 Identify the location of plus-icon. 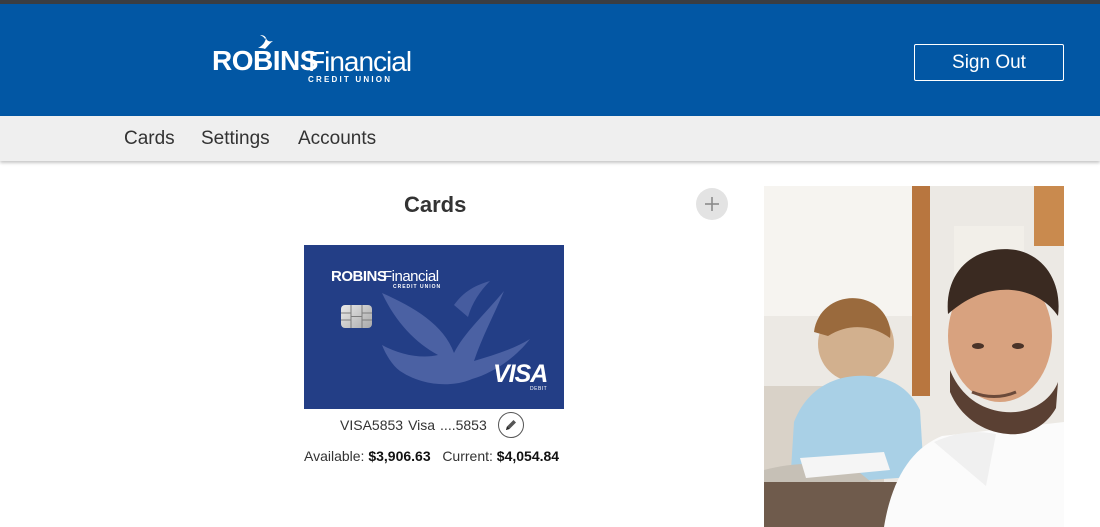
(712, 204).